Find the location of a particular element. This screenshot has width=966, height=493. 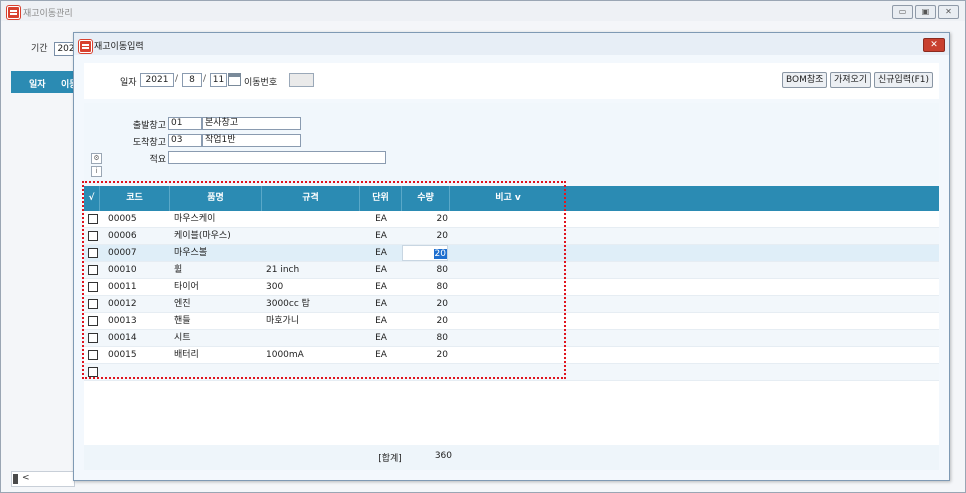

header-unit: 단위 is located at coordinates (381, 198).